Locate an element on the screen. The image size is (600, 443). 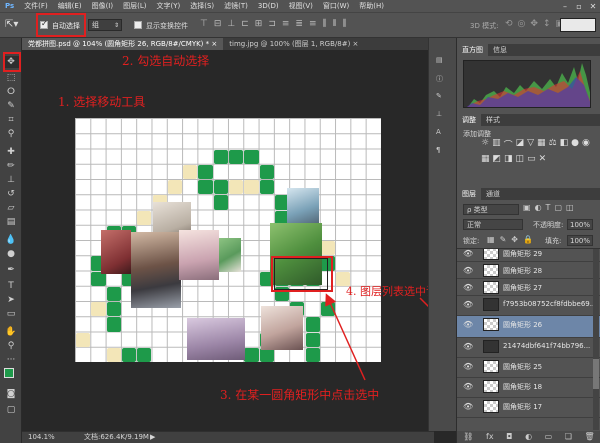
foreground-color-swatch is located at coordinates (9, 373).